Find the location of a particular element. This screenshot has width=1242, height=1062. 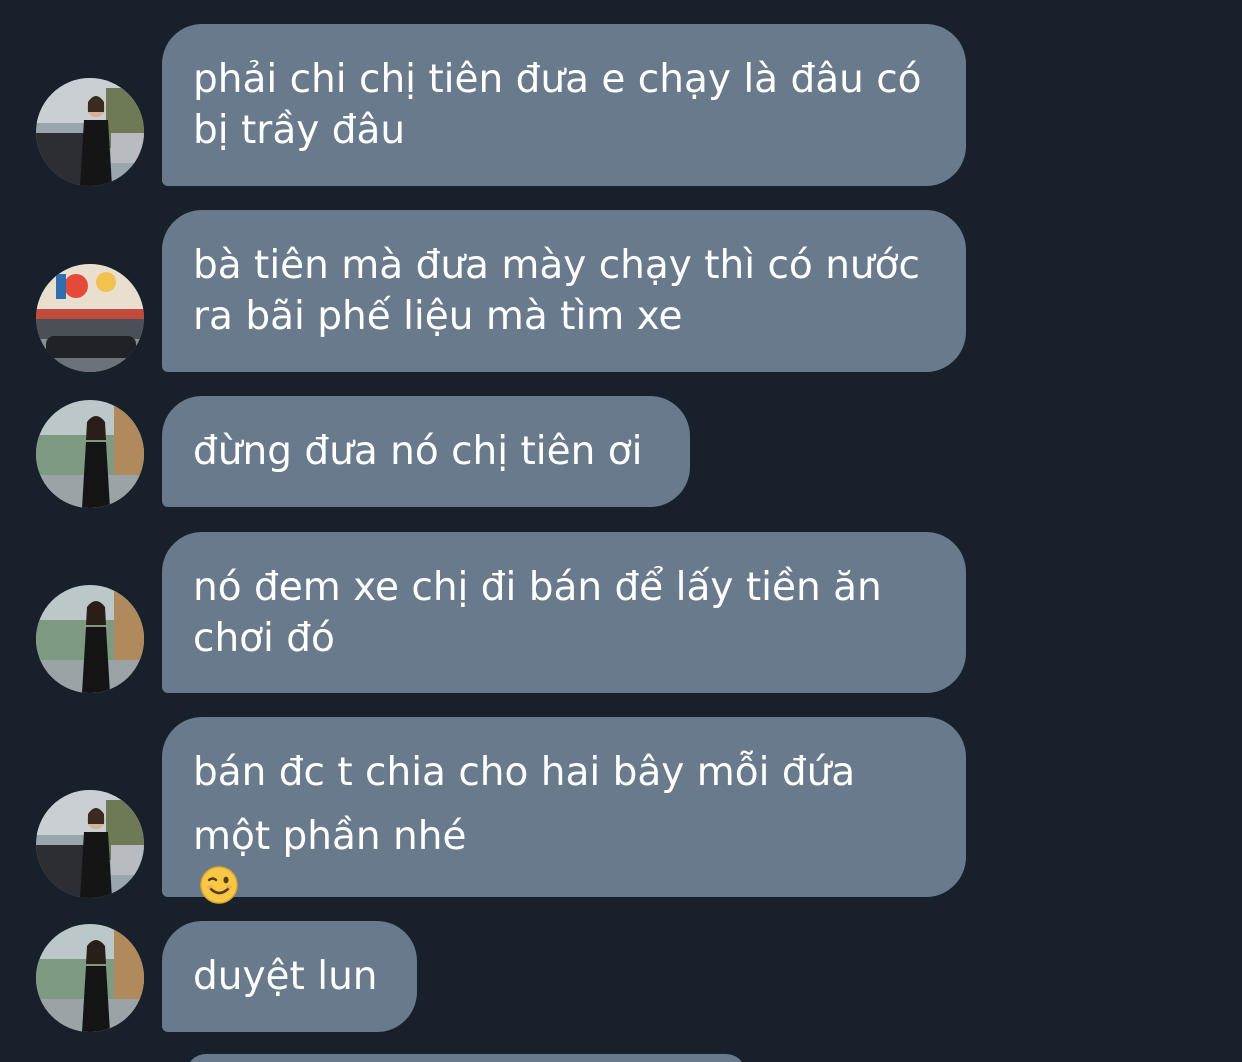

message-text-line: bị trầy đâu is located at coordinates (299, 130).